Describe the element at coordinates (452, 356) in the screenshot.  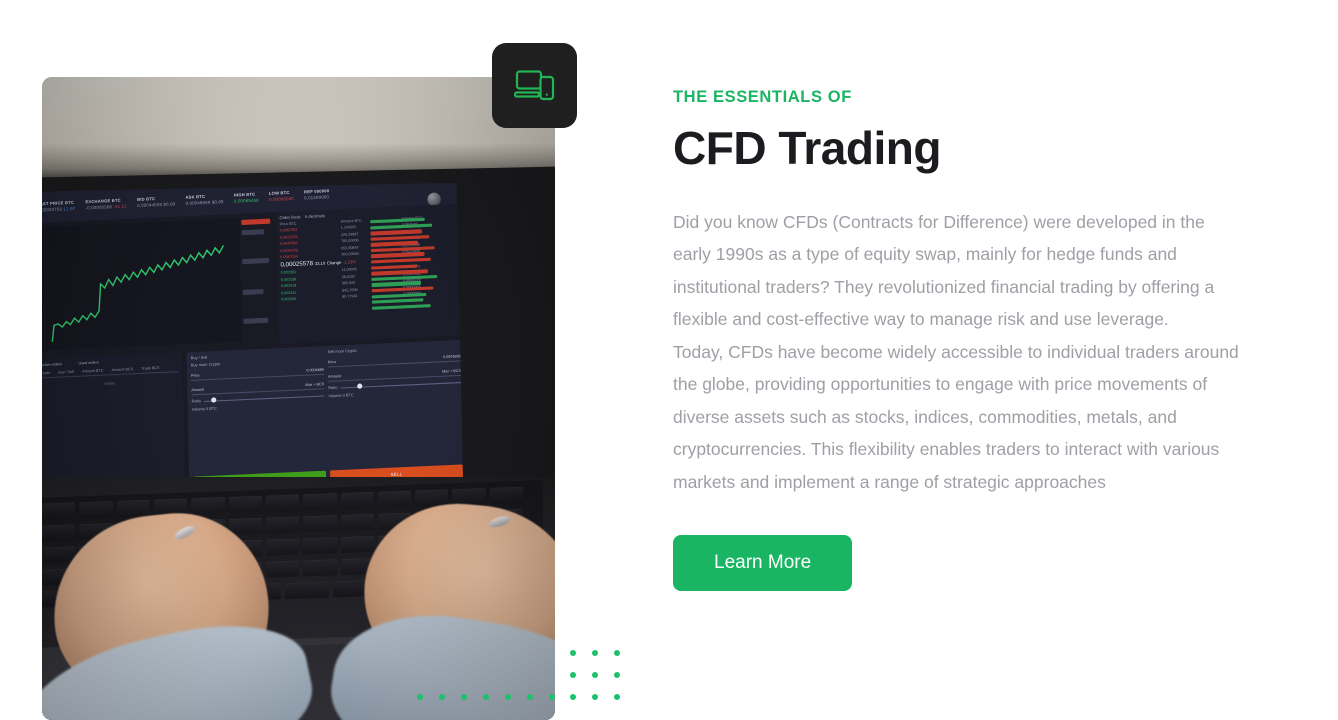
I see `sell-price-value: 0,0004689` at that location.